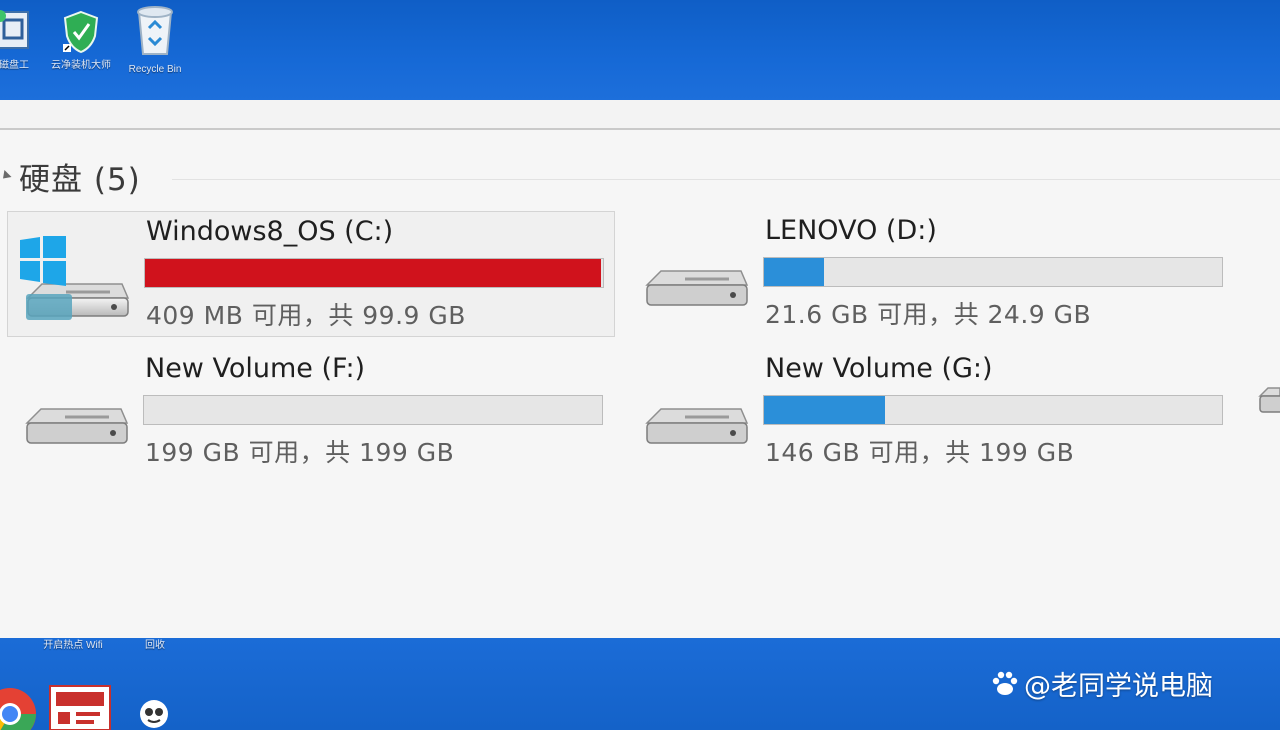  What do you see at coordinates (80, 707) in the screenshot?
I see `app-shortcut-icon` at bounding box center [80, 707].